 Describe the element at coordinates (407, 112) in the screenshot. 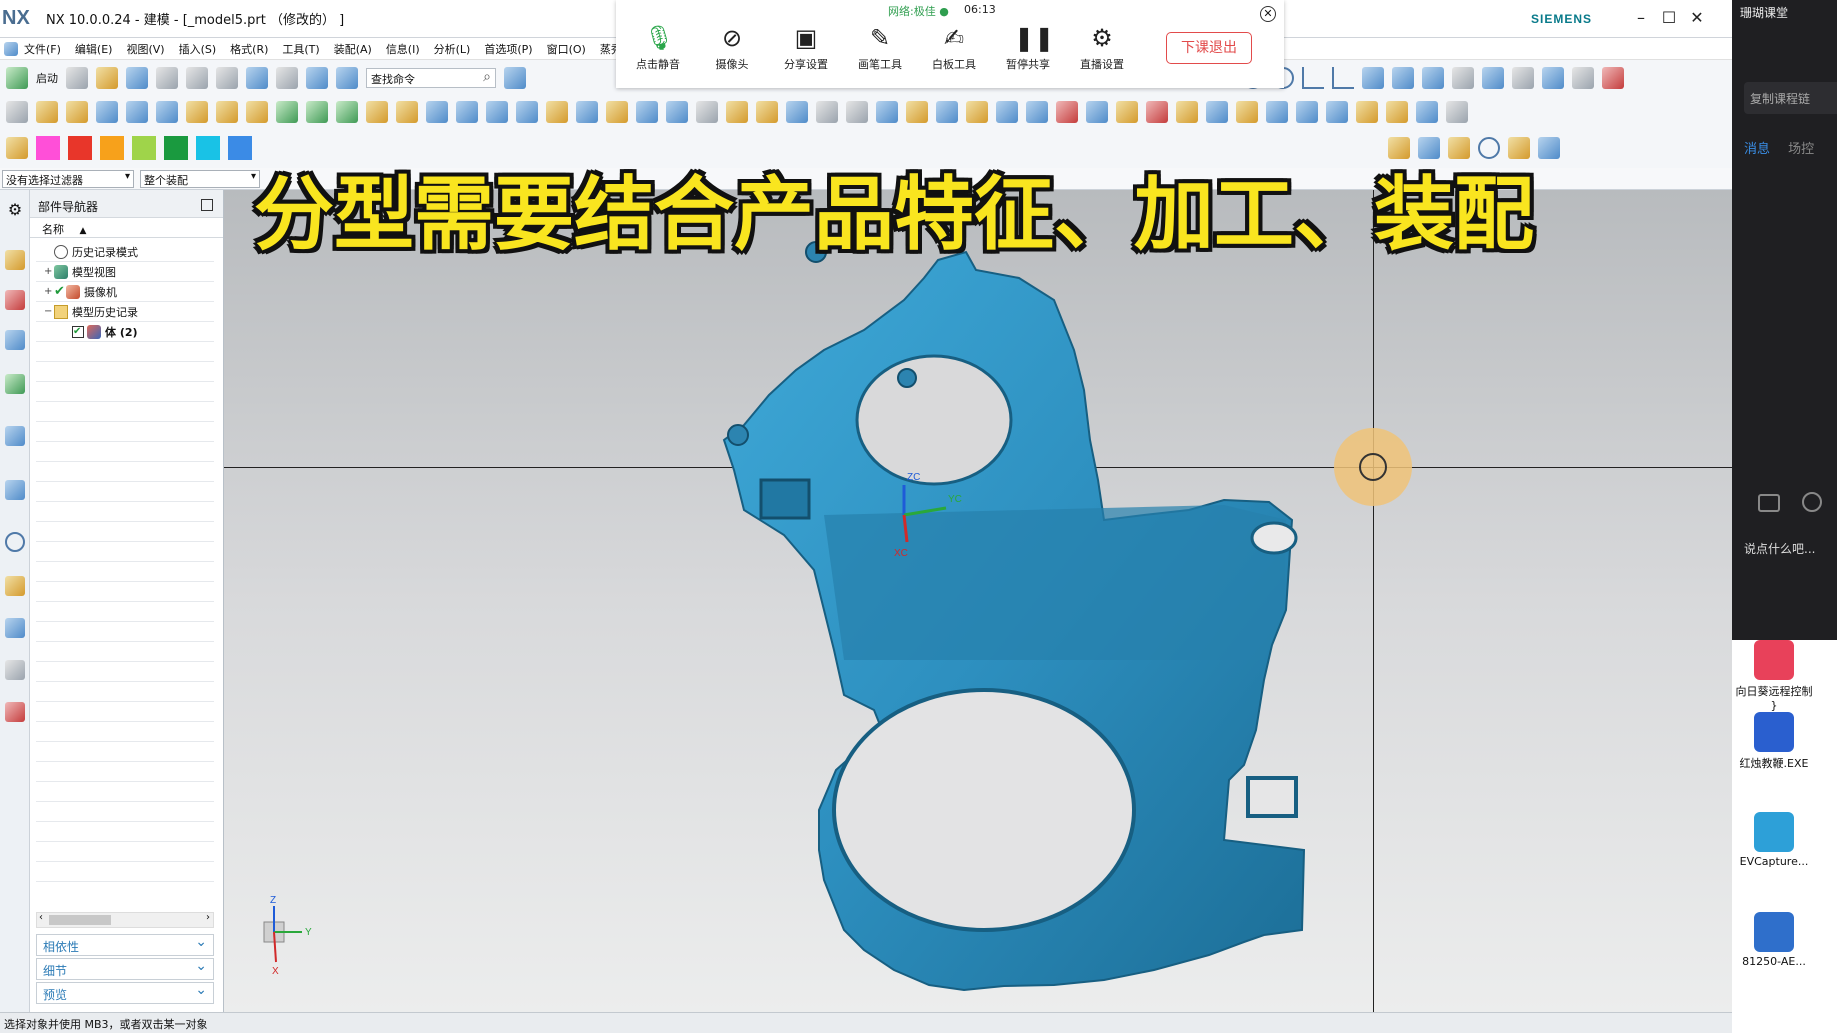

I see `chamfer-icon` at that location.